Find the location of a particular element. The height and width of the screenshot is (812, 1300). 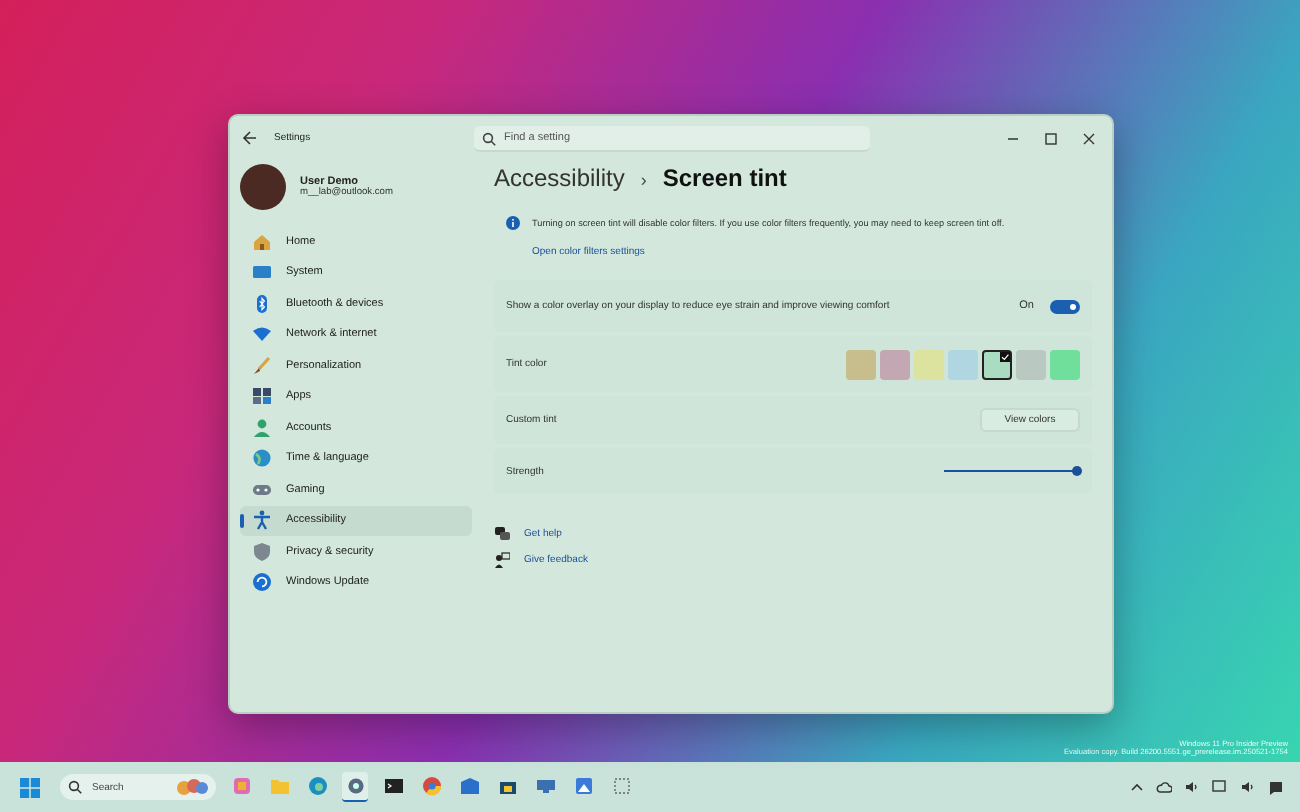

chat-icon is located at coordinates (502, 534).